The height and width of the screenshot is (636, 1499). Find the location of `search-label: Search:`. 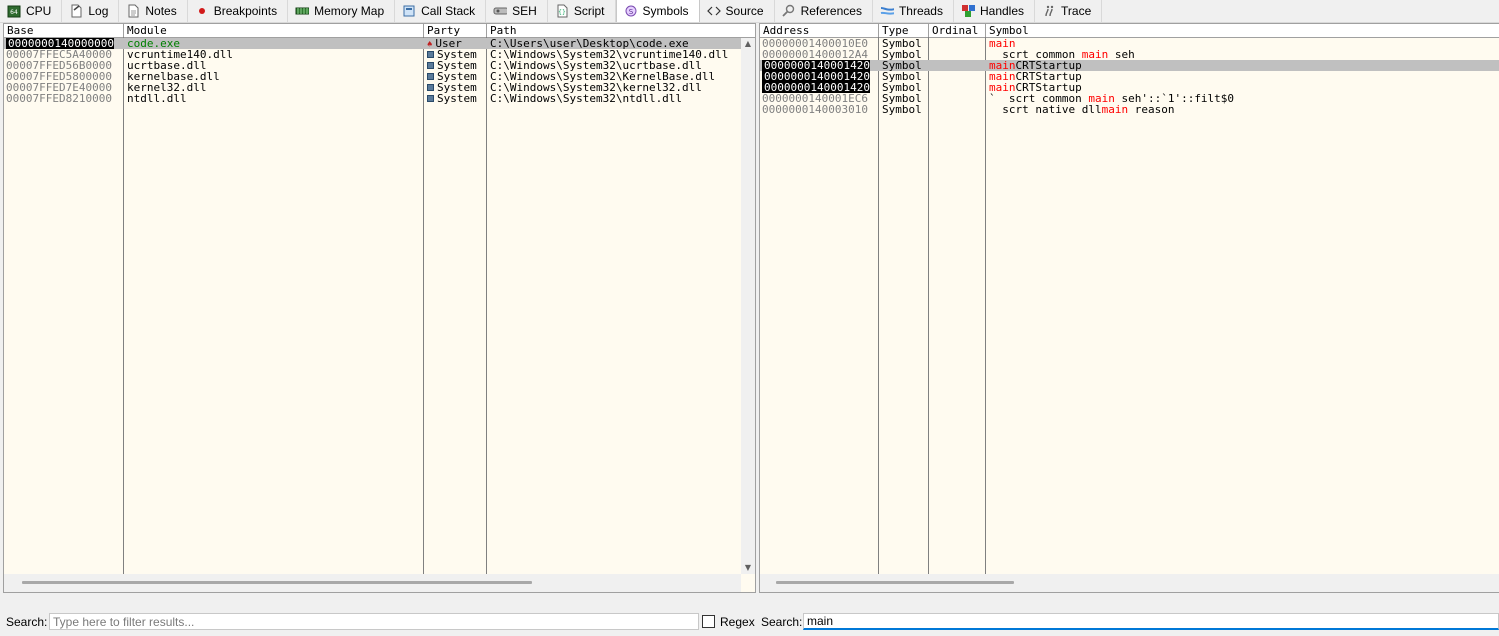

search-label: Search: is located at coordinates (27, 622).